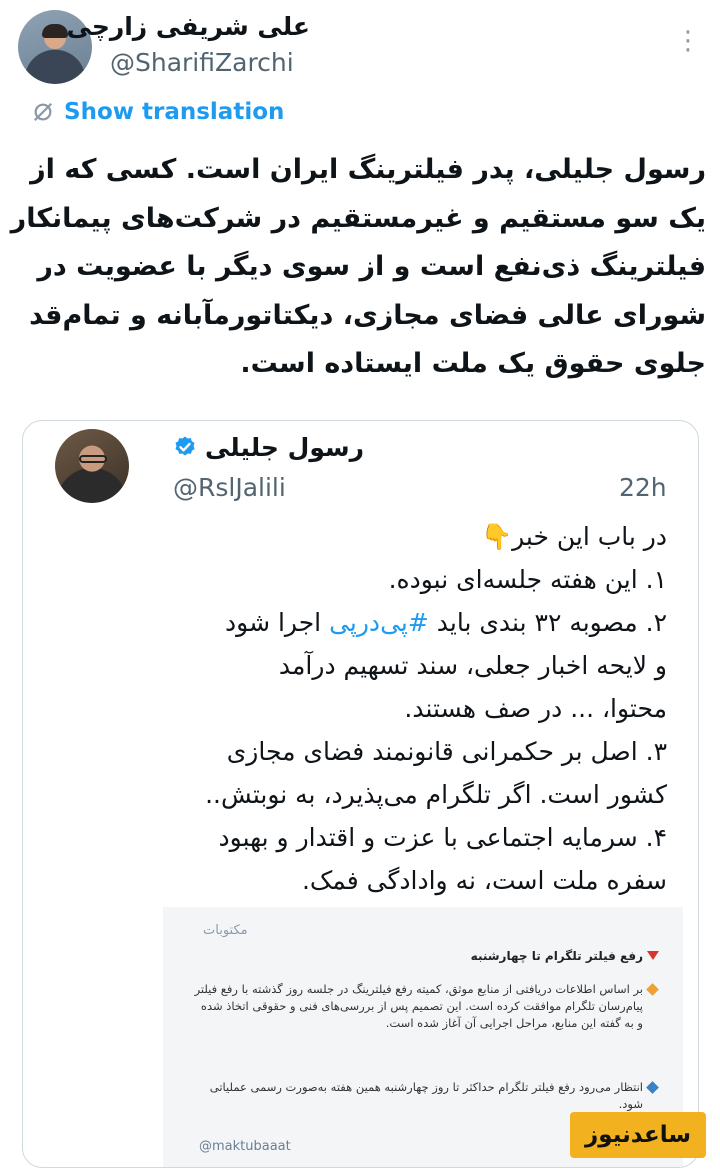 Image resolution: width=720 pixels, height=1174 pixels. Describe the element at coordinates (225, 930) in the screenshot. I see `embed-brand: مکتوبات` at that location.